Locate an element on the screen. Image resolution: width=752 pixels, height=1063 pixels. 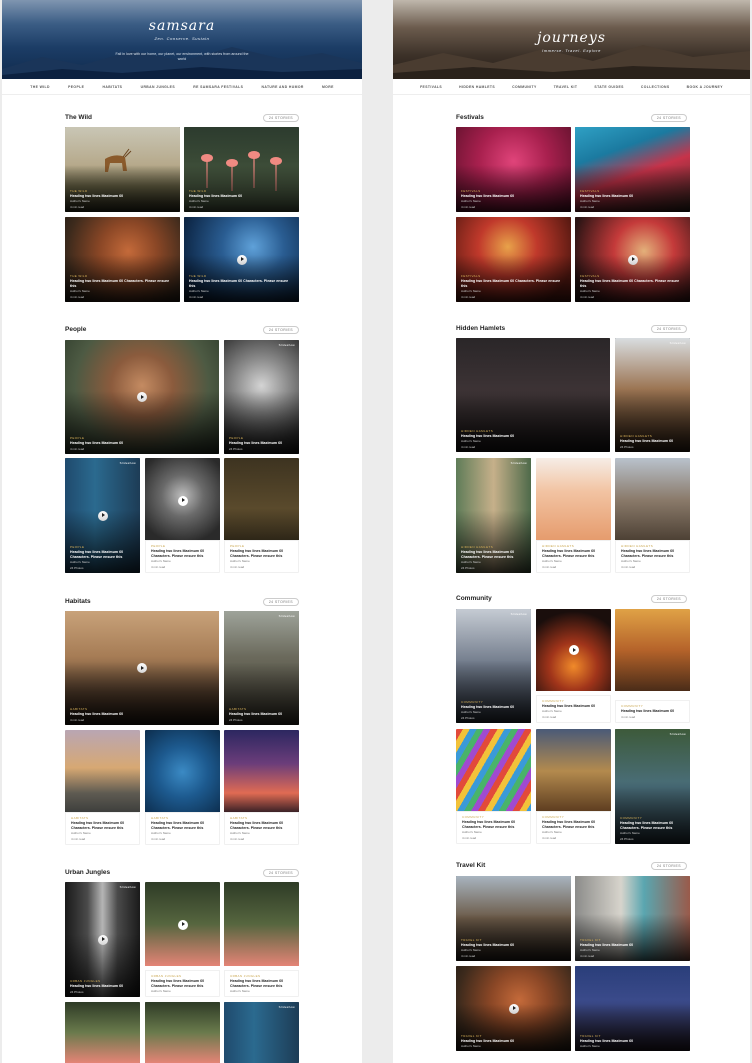
nav-item: The Wild is located at coordinates (40, 87).